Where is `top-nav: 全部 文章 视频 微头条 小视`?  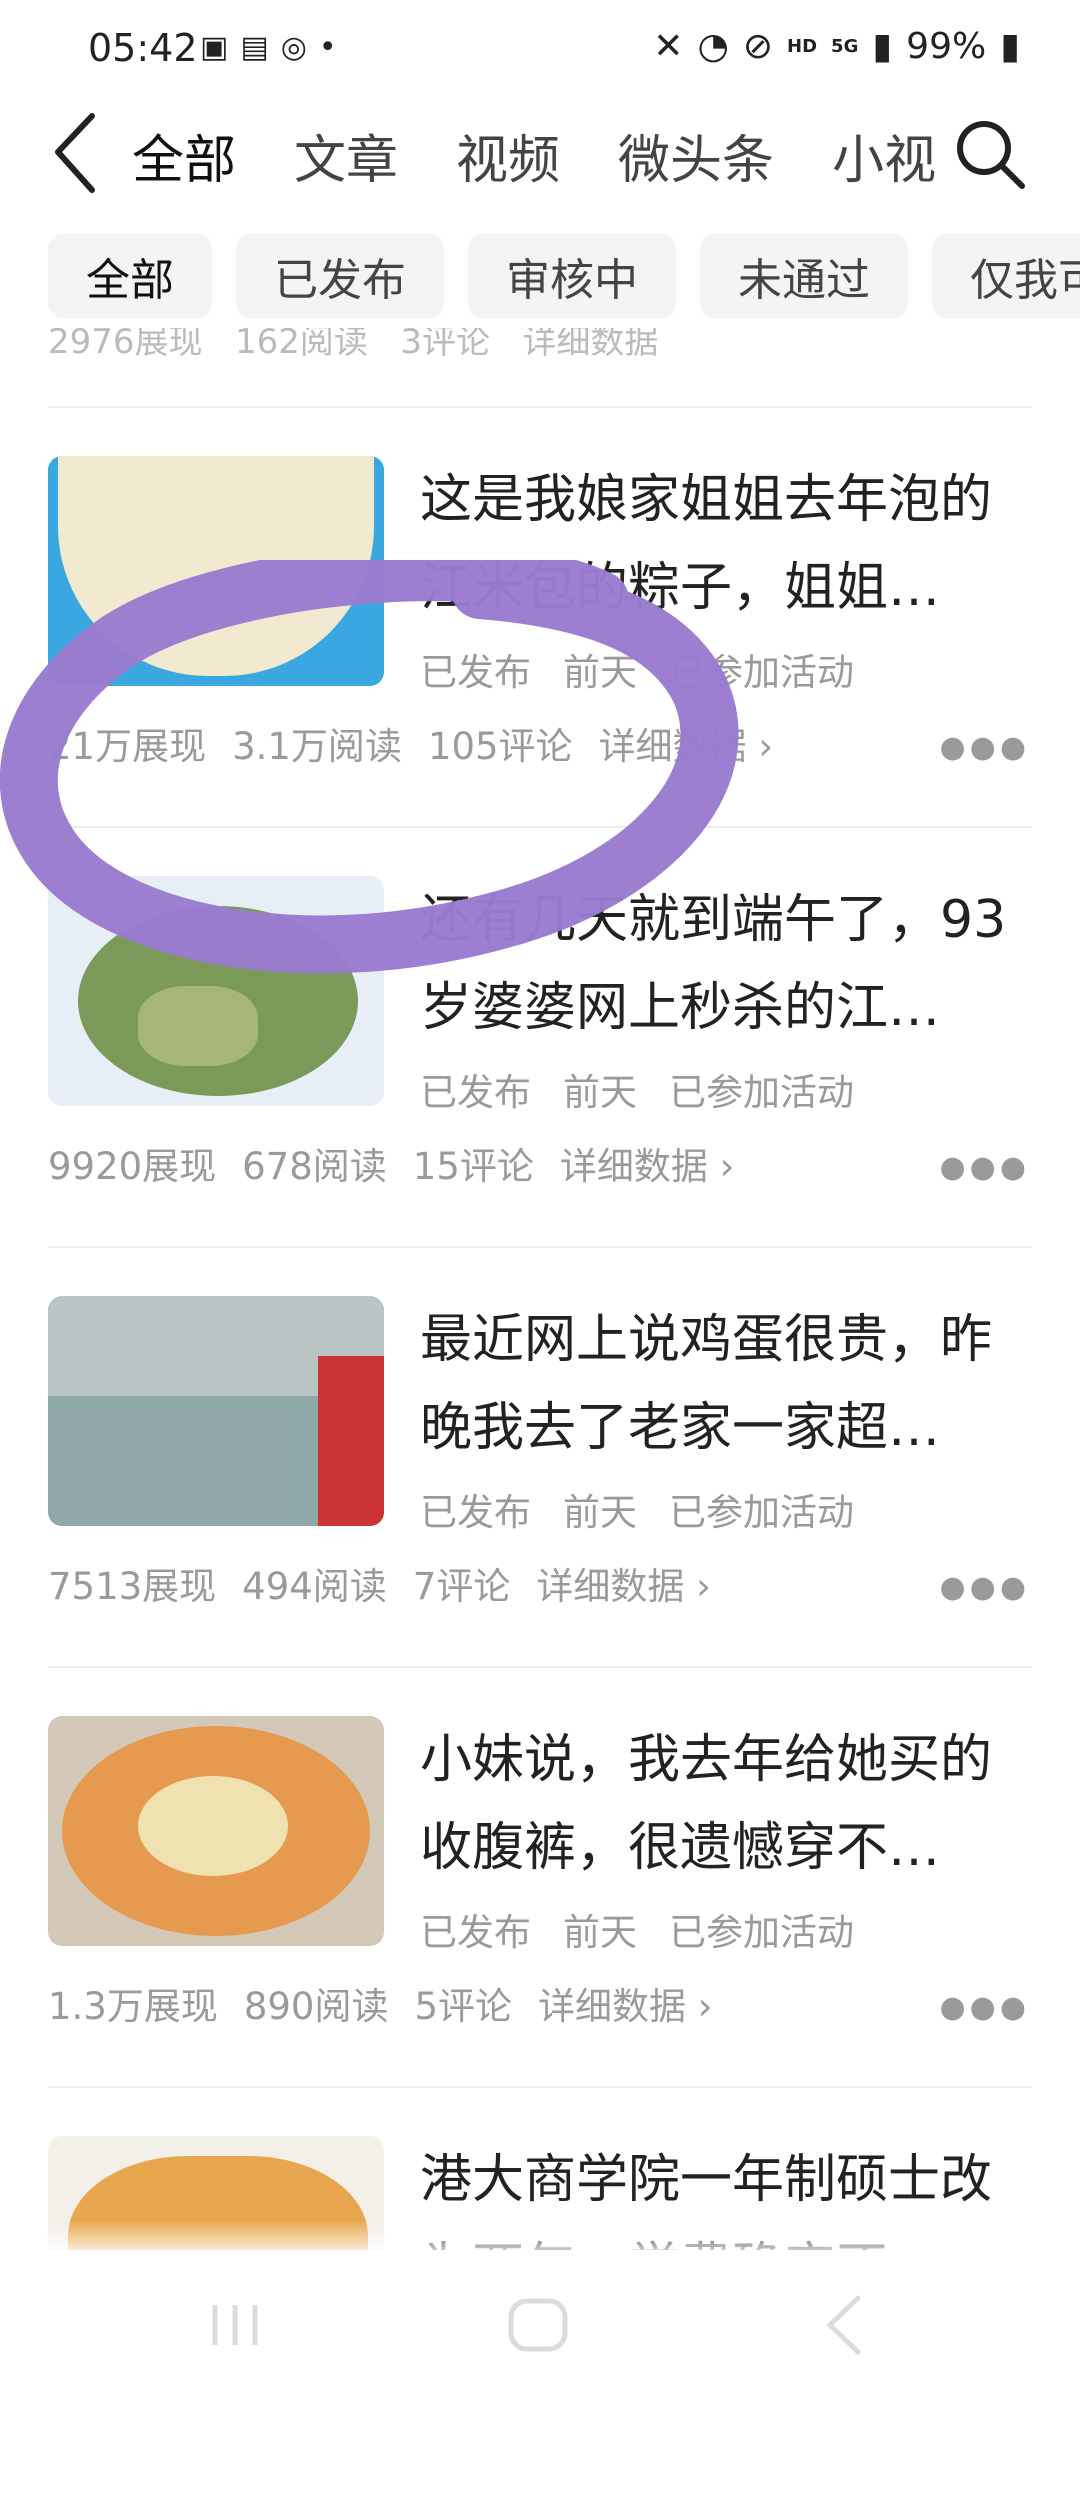 top-nav: 全部 文章 视频 微头条 小视 is located at coordinates (540, 160).